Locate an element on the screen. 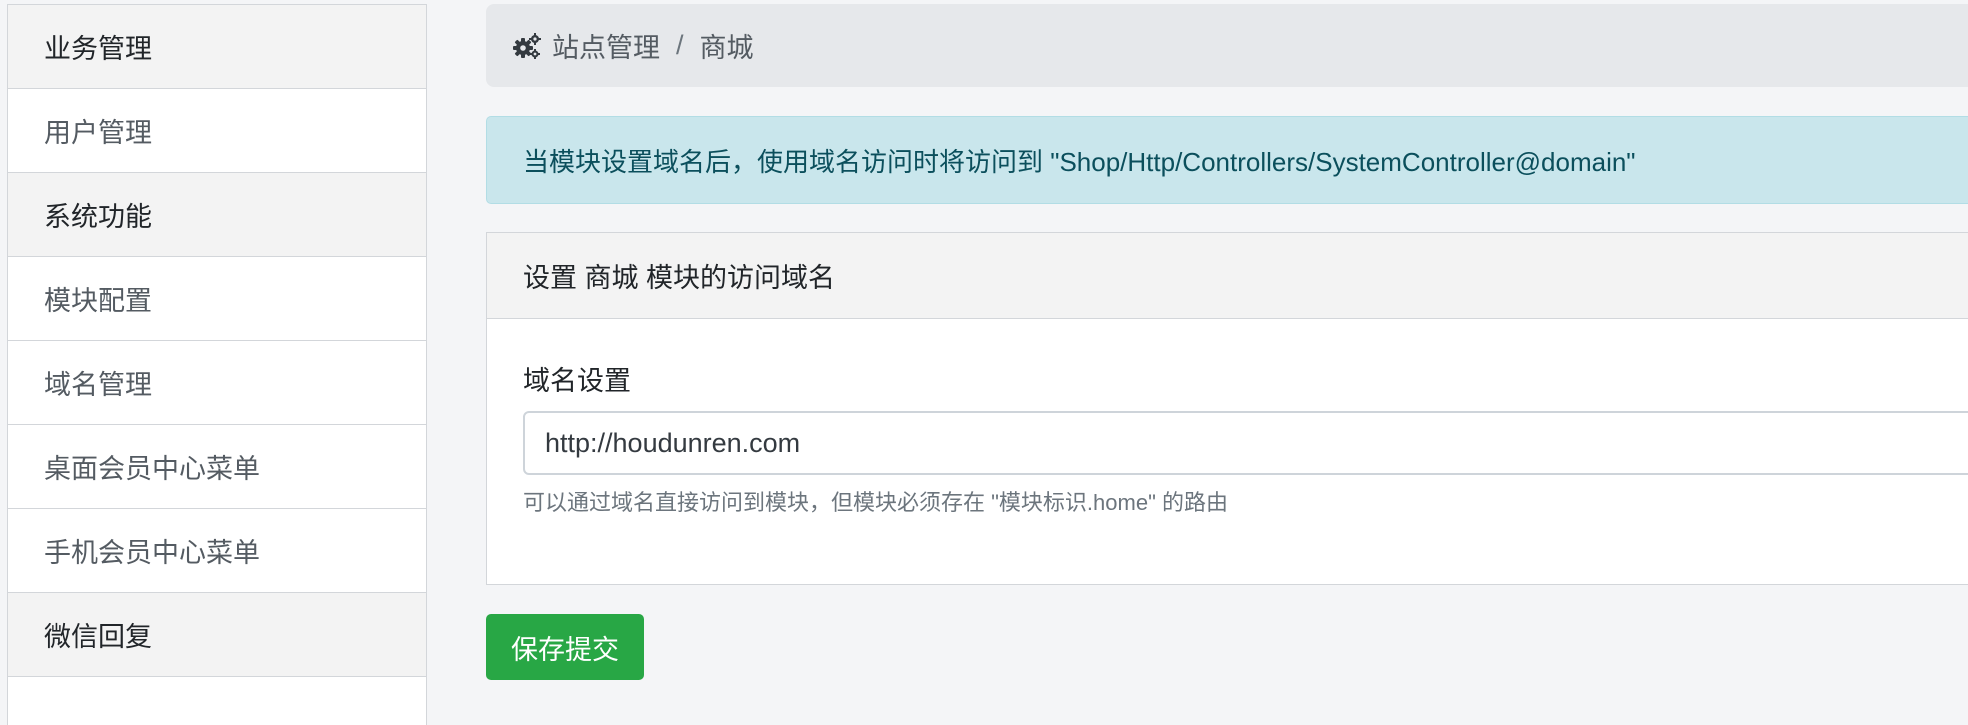  domain-input is located at coordinates (1245, 443).